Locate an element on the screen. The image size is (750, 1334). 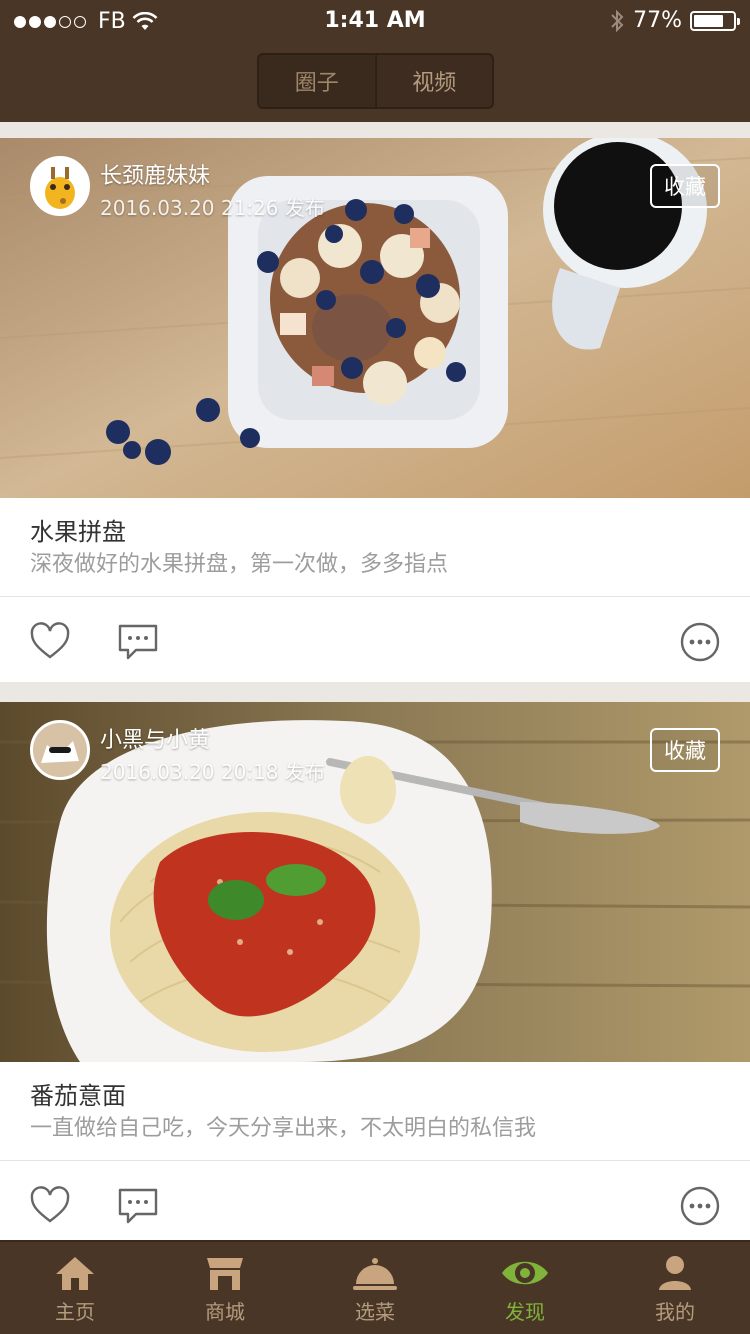
tab-bar: 主页 商城 选菜 发现 我的 is located at coordinates (375, 1287).